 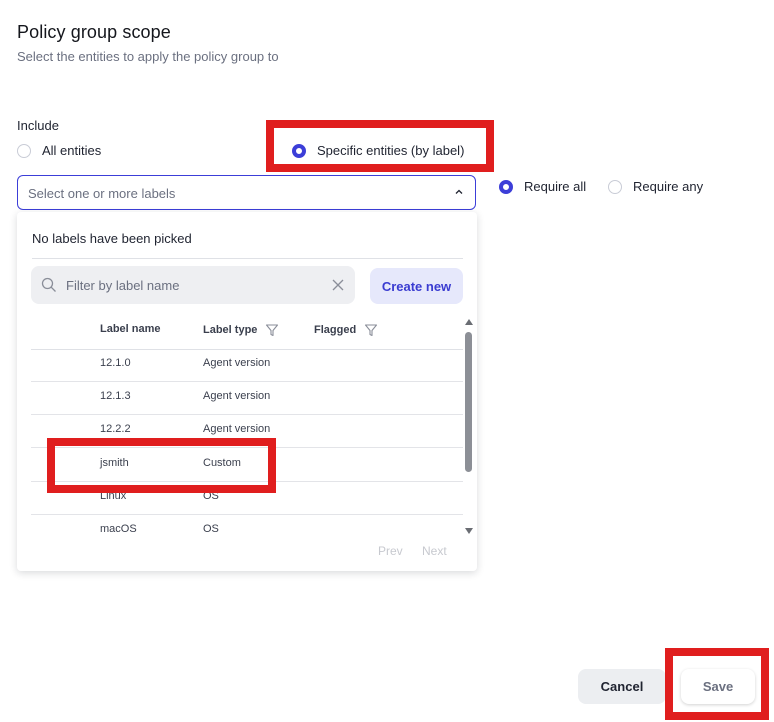 I want to click on label-select: Select one or more labels, so click(x=246, y=192).